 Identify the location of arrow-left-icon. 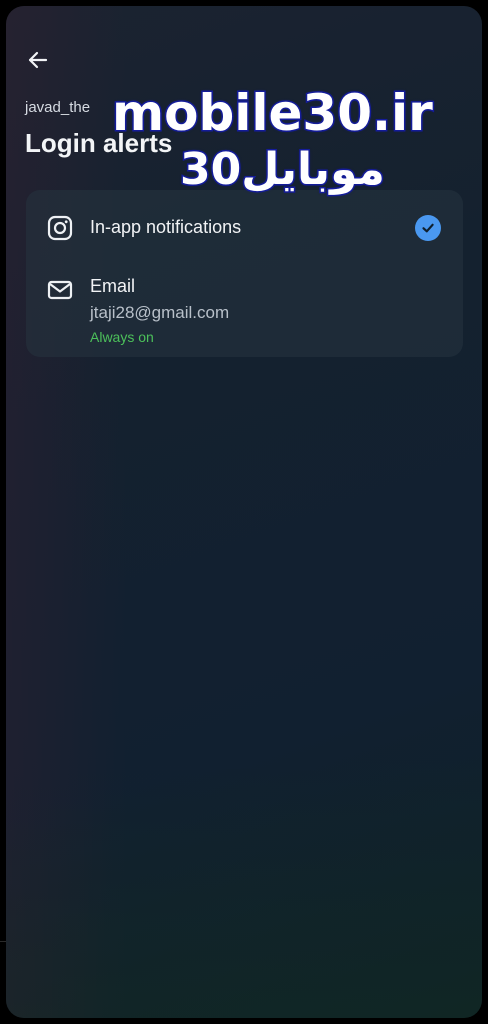
(38, 60).